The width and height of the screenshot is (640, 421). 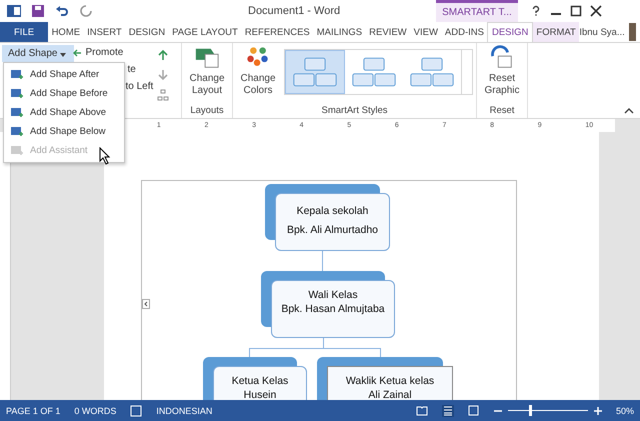 I want to click on word-count: 0 WORDS, so click(x=95, y=411).